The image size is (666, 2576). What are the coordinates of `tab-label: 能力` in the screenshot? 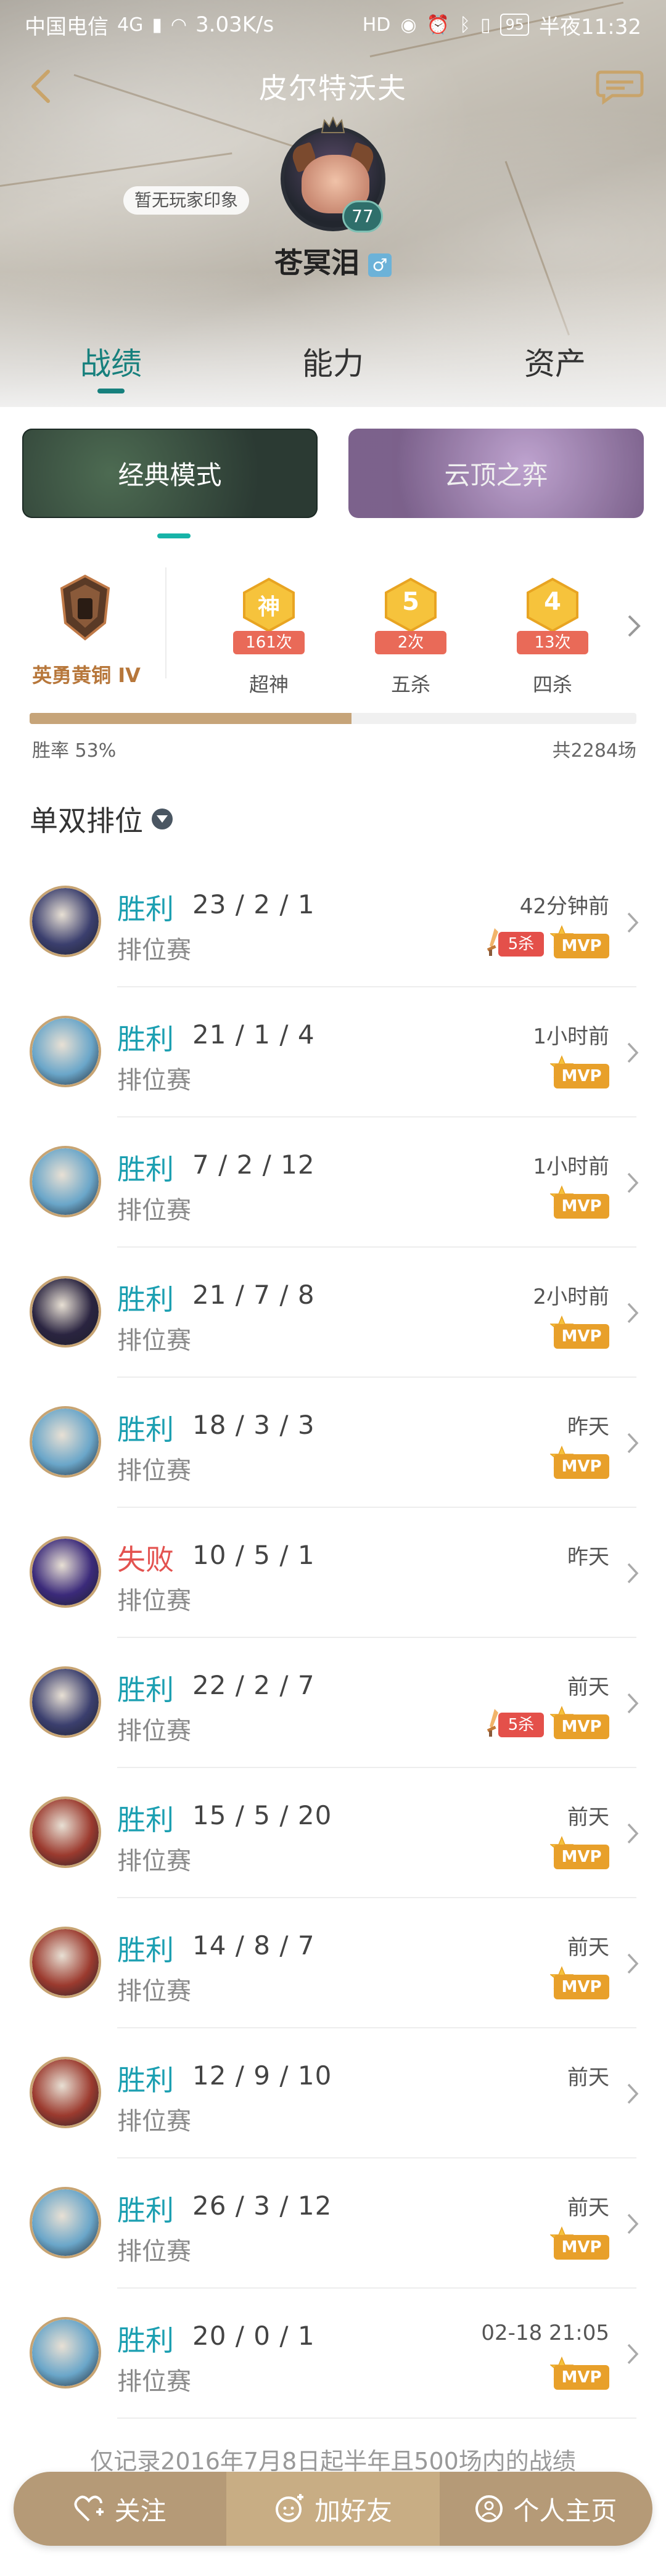 It's located at (333, 364).